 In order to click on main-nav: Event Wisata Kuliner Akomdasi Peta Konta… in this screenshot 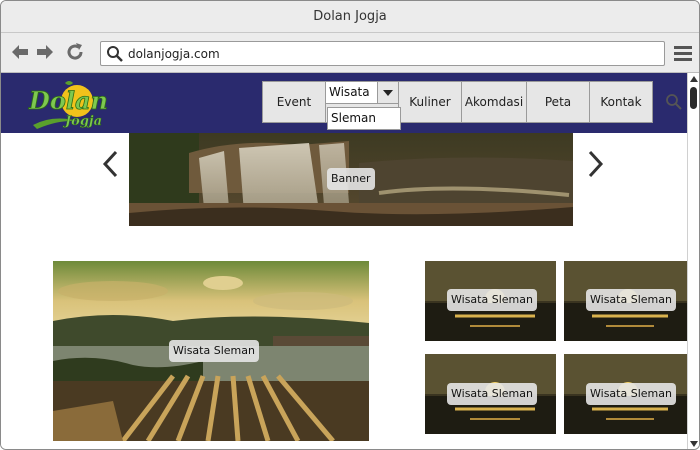, I will do `click(457, 102)`.